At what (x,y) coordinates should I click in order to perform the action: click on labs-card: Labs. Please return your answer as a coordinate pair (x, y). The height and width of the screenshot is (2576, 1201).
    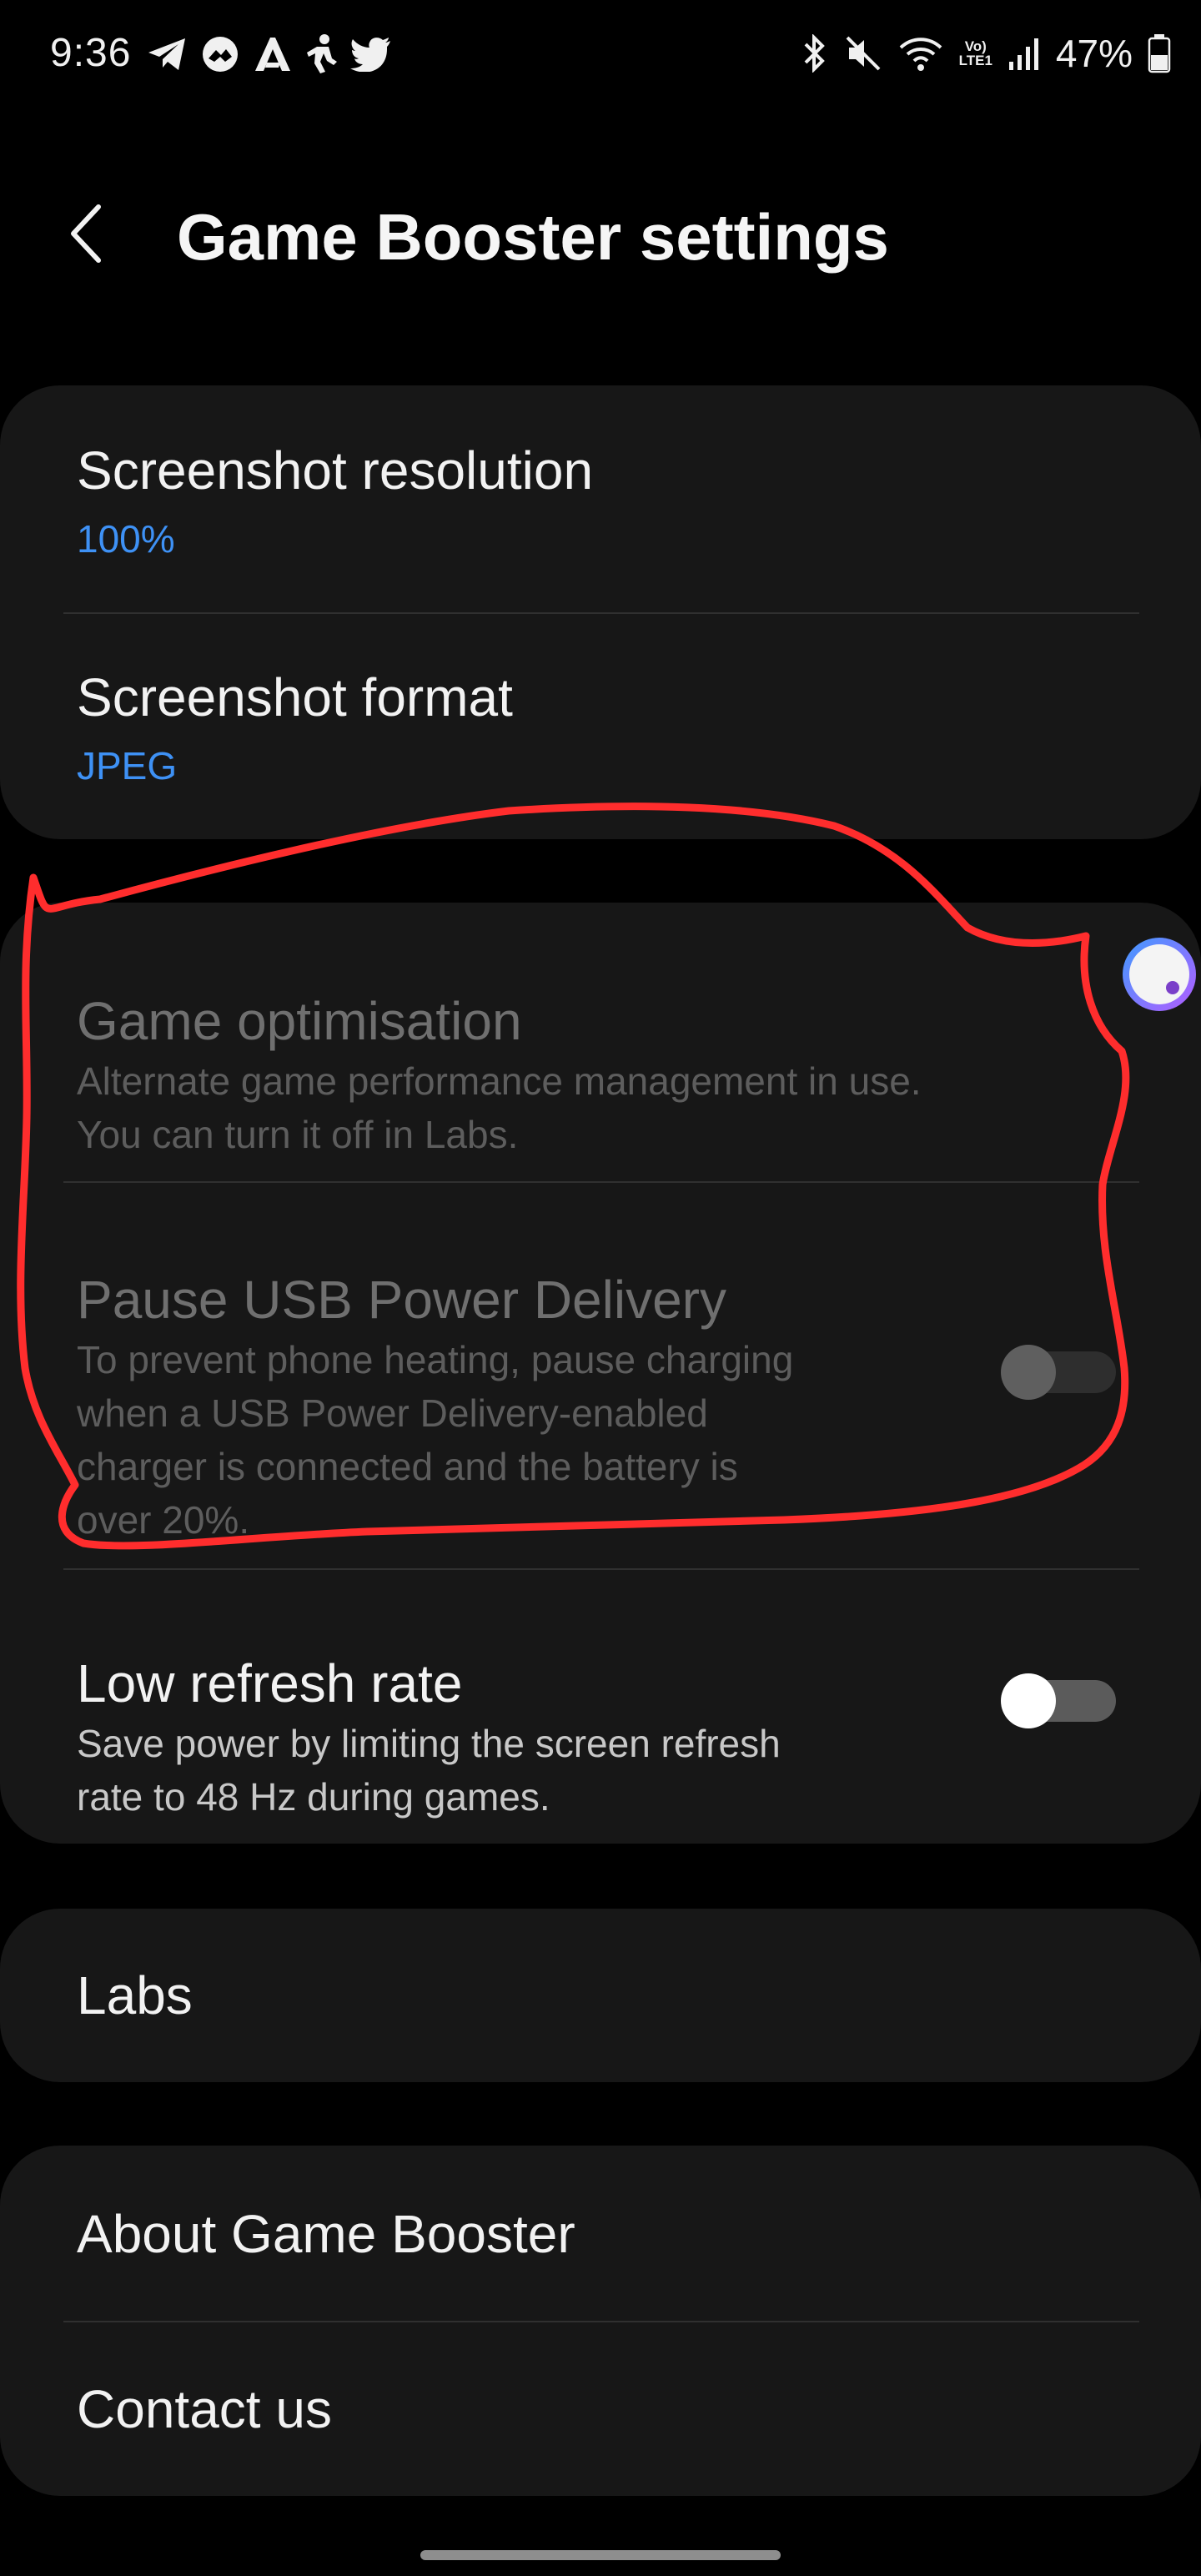
    Looking at the image, I should click on (601, 1995).